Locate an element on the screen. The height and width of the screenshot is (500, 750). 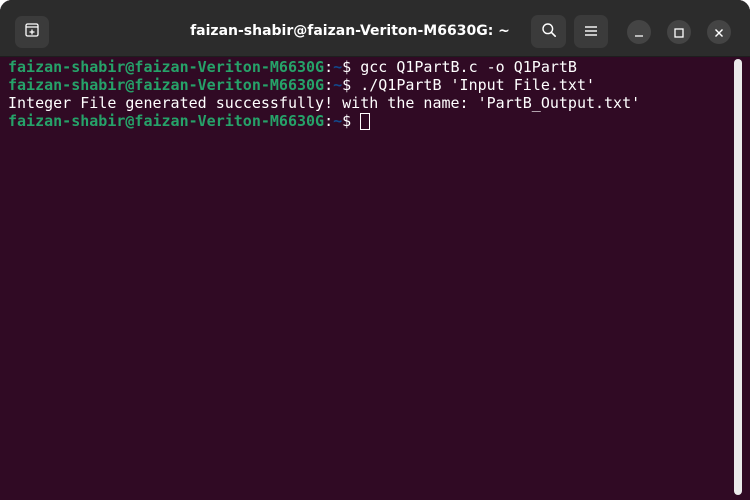
close-button is located at coordinates (719, 32).